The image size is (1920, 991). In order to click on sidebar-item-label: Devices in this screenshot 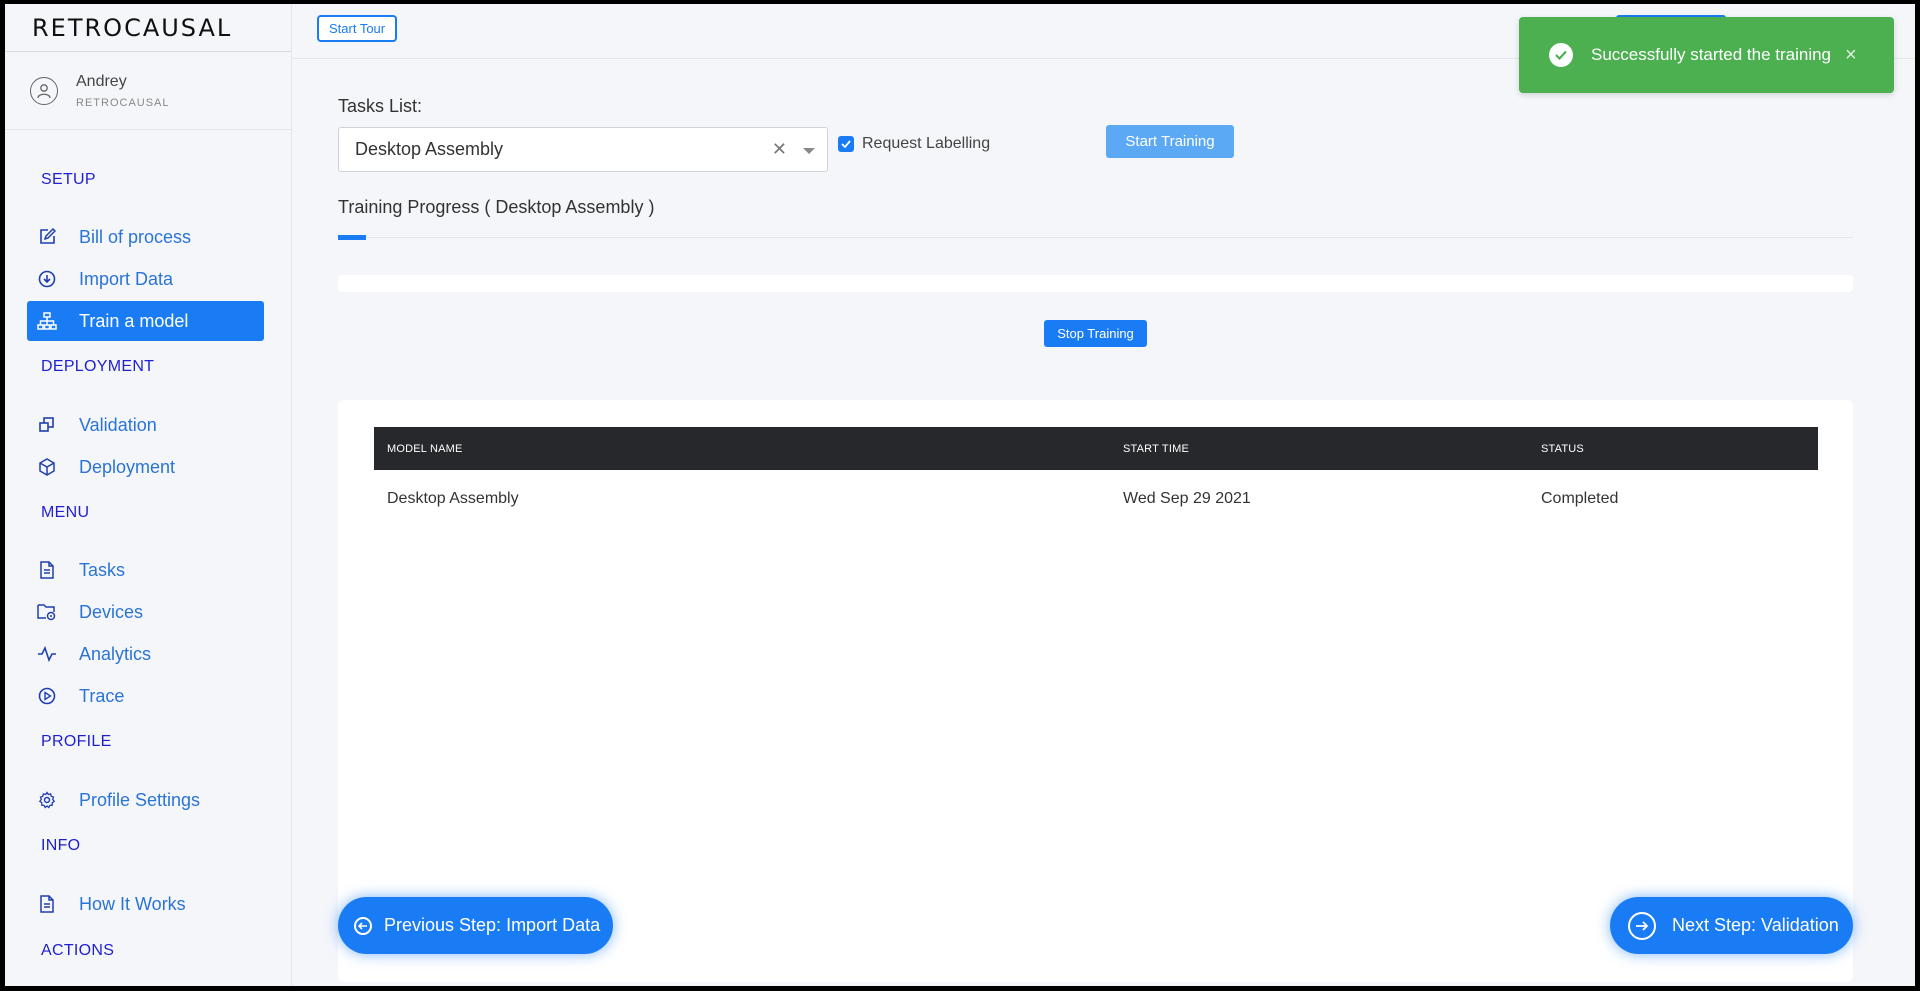, I will do `click(111, 611)`.